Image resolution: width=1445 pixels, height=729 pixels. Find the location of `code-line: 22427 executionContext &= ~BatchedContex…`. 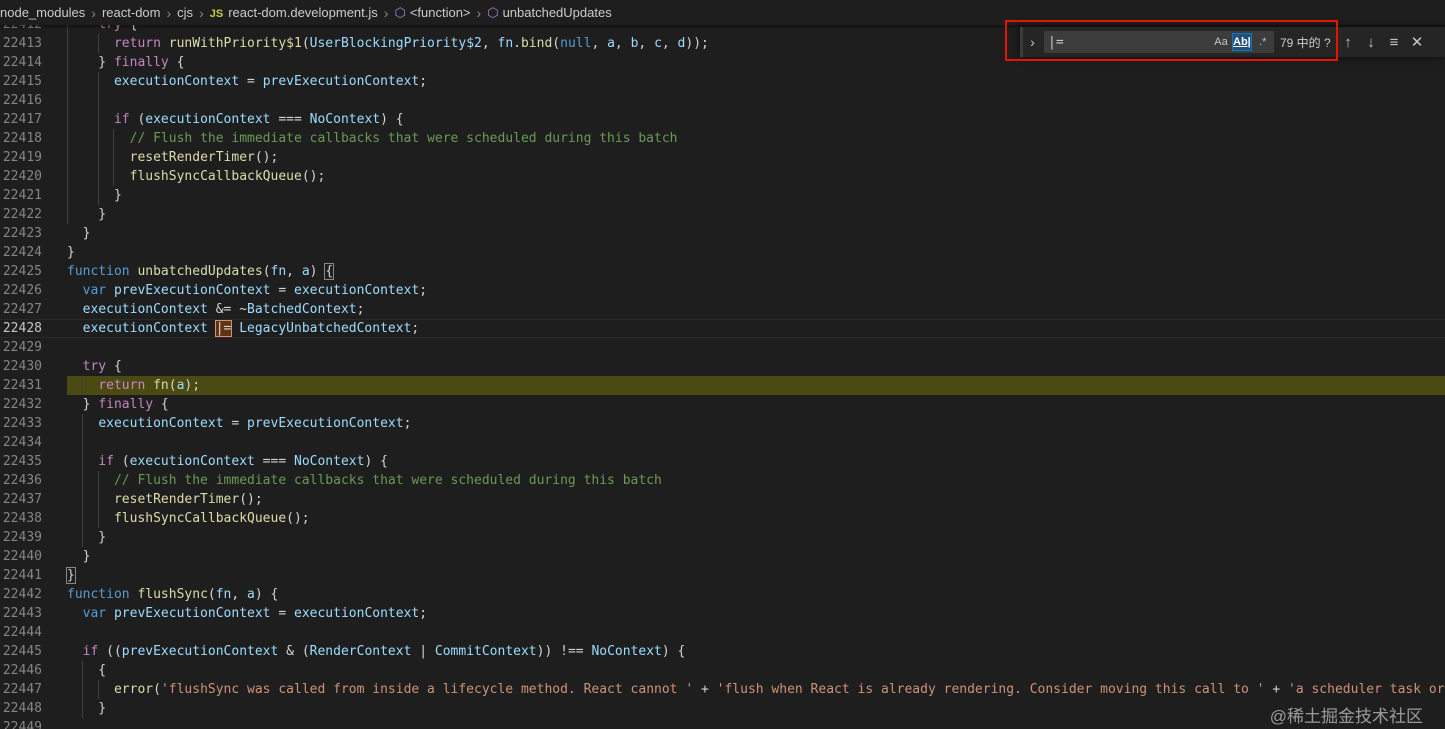

code-line: 22427 executionContext &= ~BatchedContex… is located at coordinates (722, 309).